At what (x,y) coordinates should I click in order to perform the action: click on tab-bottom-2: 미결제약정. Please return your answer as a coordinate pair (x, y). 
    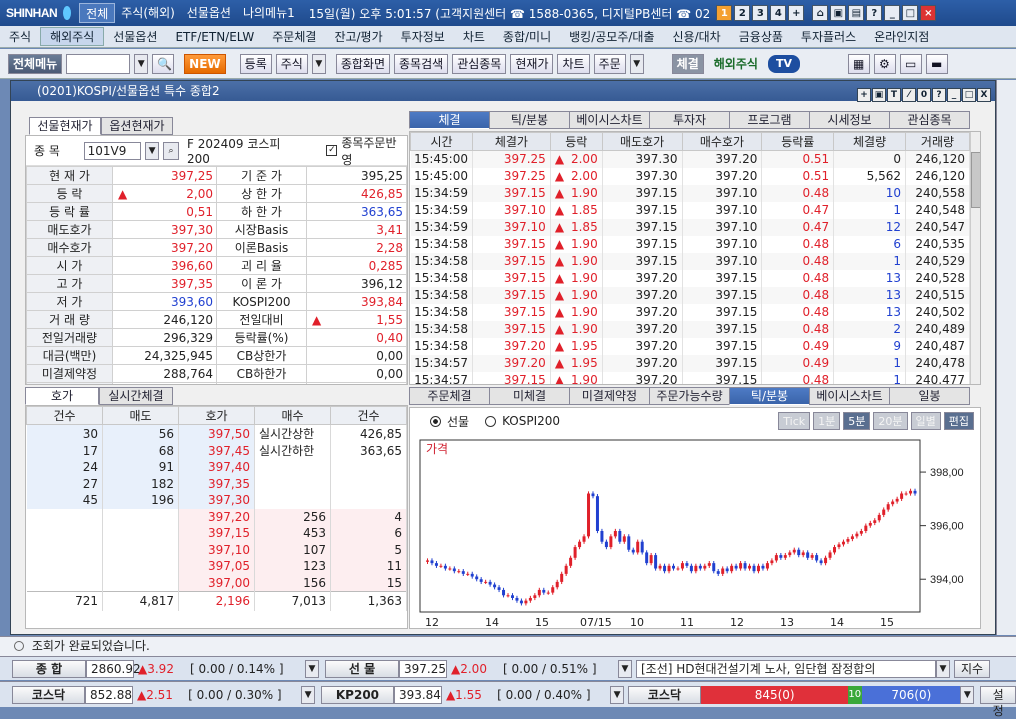
    Looking at the image, I should click on (609, 396).